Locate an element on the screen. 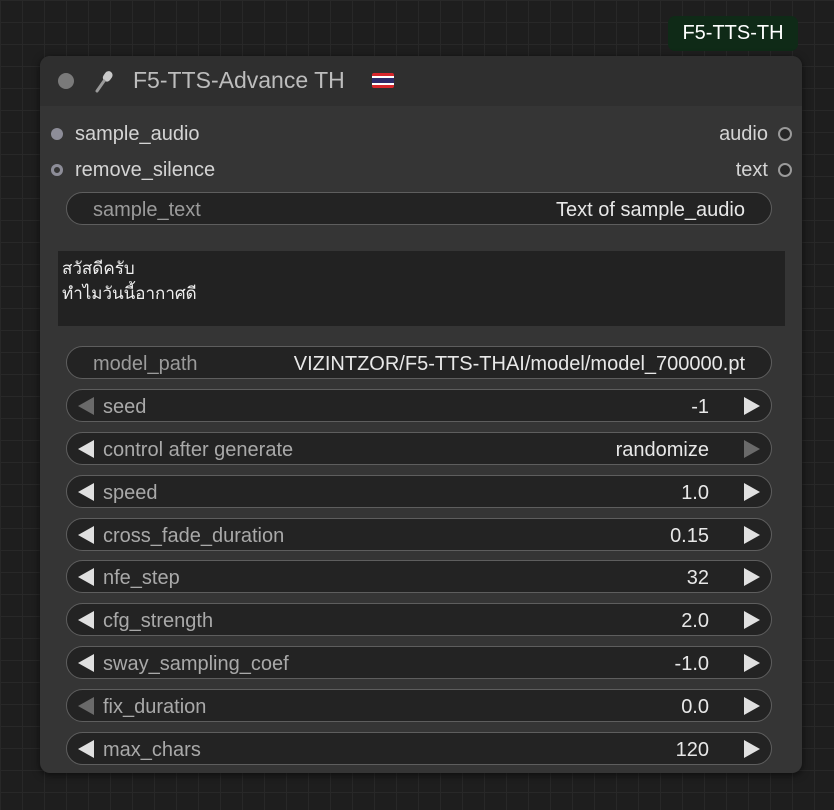 Image resolution: width=834 pixels, height=810 pixels. max-chars-widget: max_chars 120 is located at coordinates (419, 748).